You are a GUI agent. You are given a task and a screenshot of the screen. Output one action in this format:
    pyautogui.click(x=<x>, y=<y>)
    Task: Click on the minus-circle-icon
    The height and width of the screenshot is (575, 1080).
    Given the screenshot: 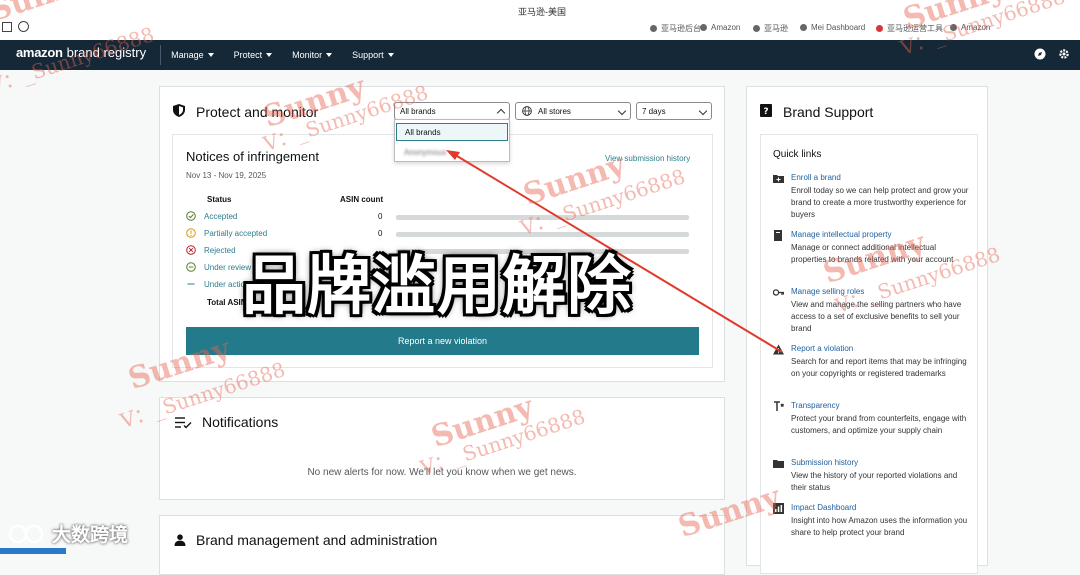 What is the action you would take?
    pyautogui.click(x=191, y=267)
    